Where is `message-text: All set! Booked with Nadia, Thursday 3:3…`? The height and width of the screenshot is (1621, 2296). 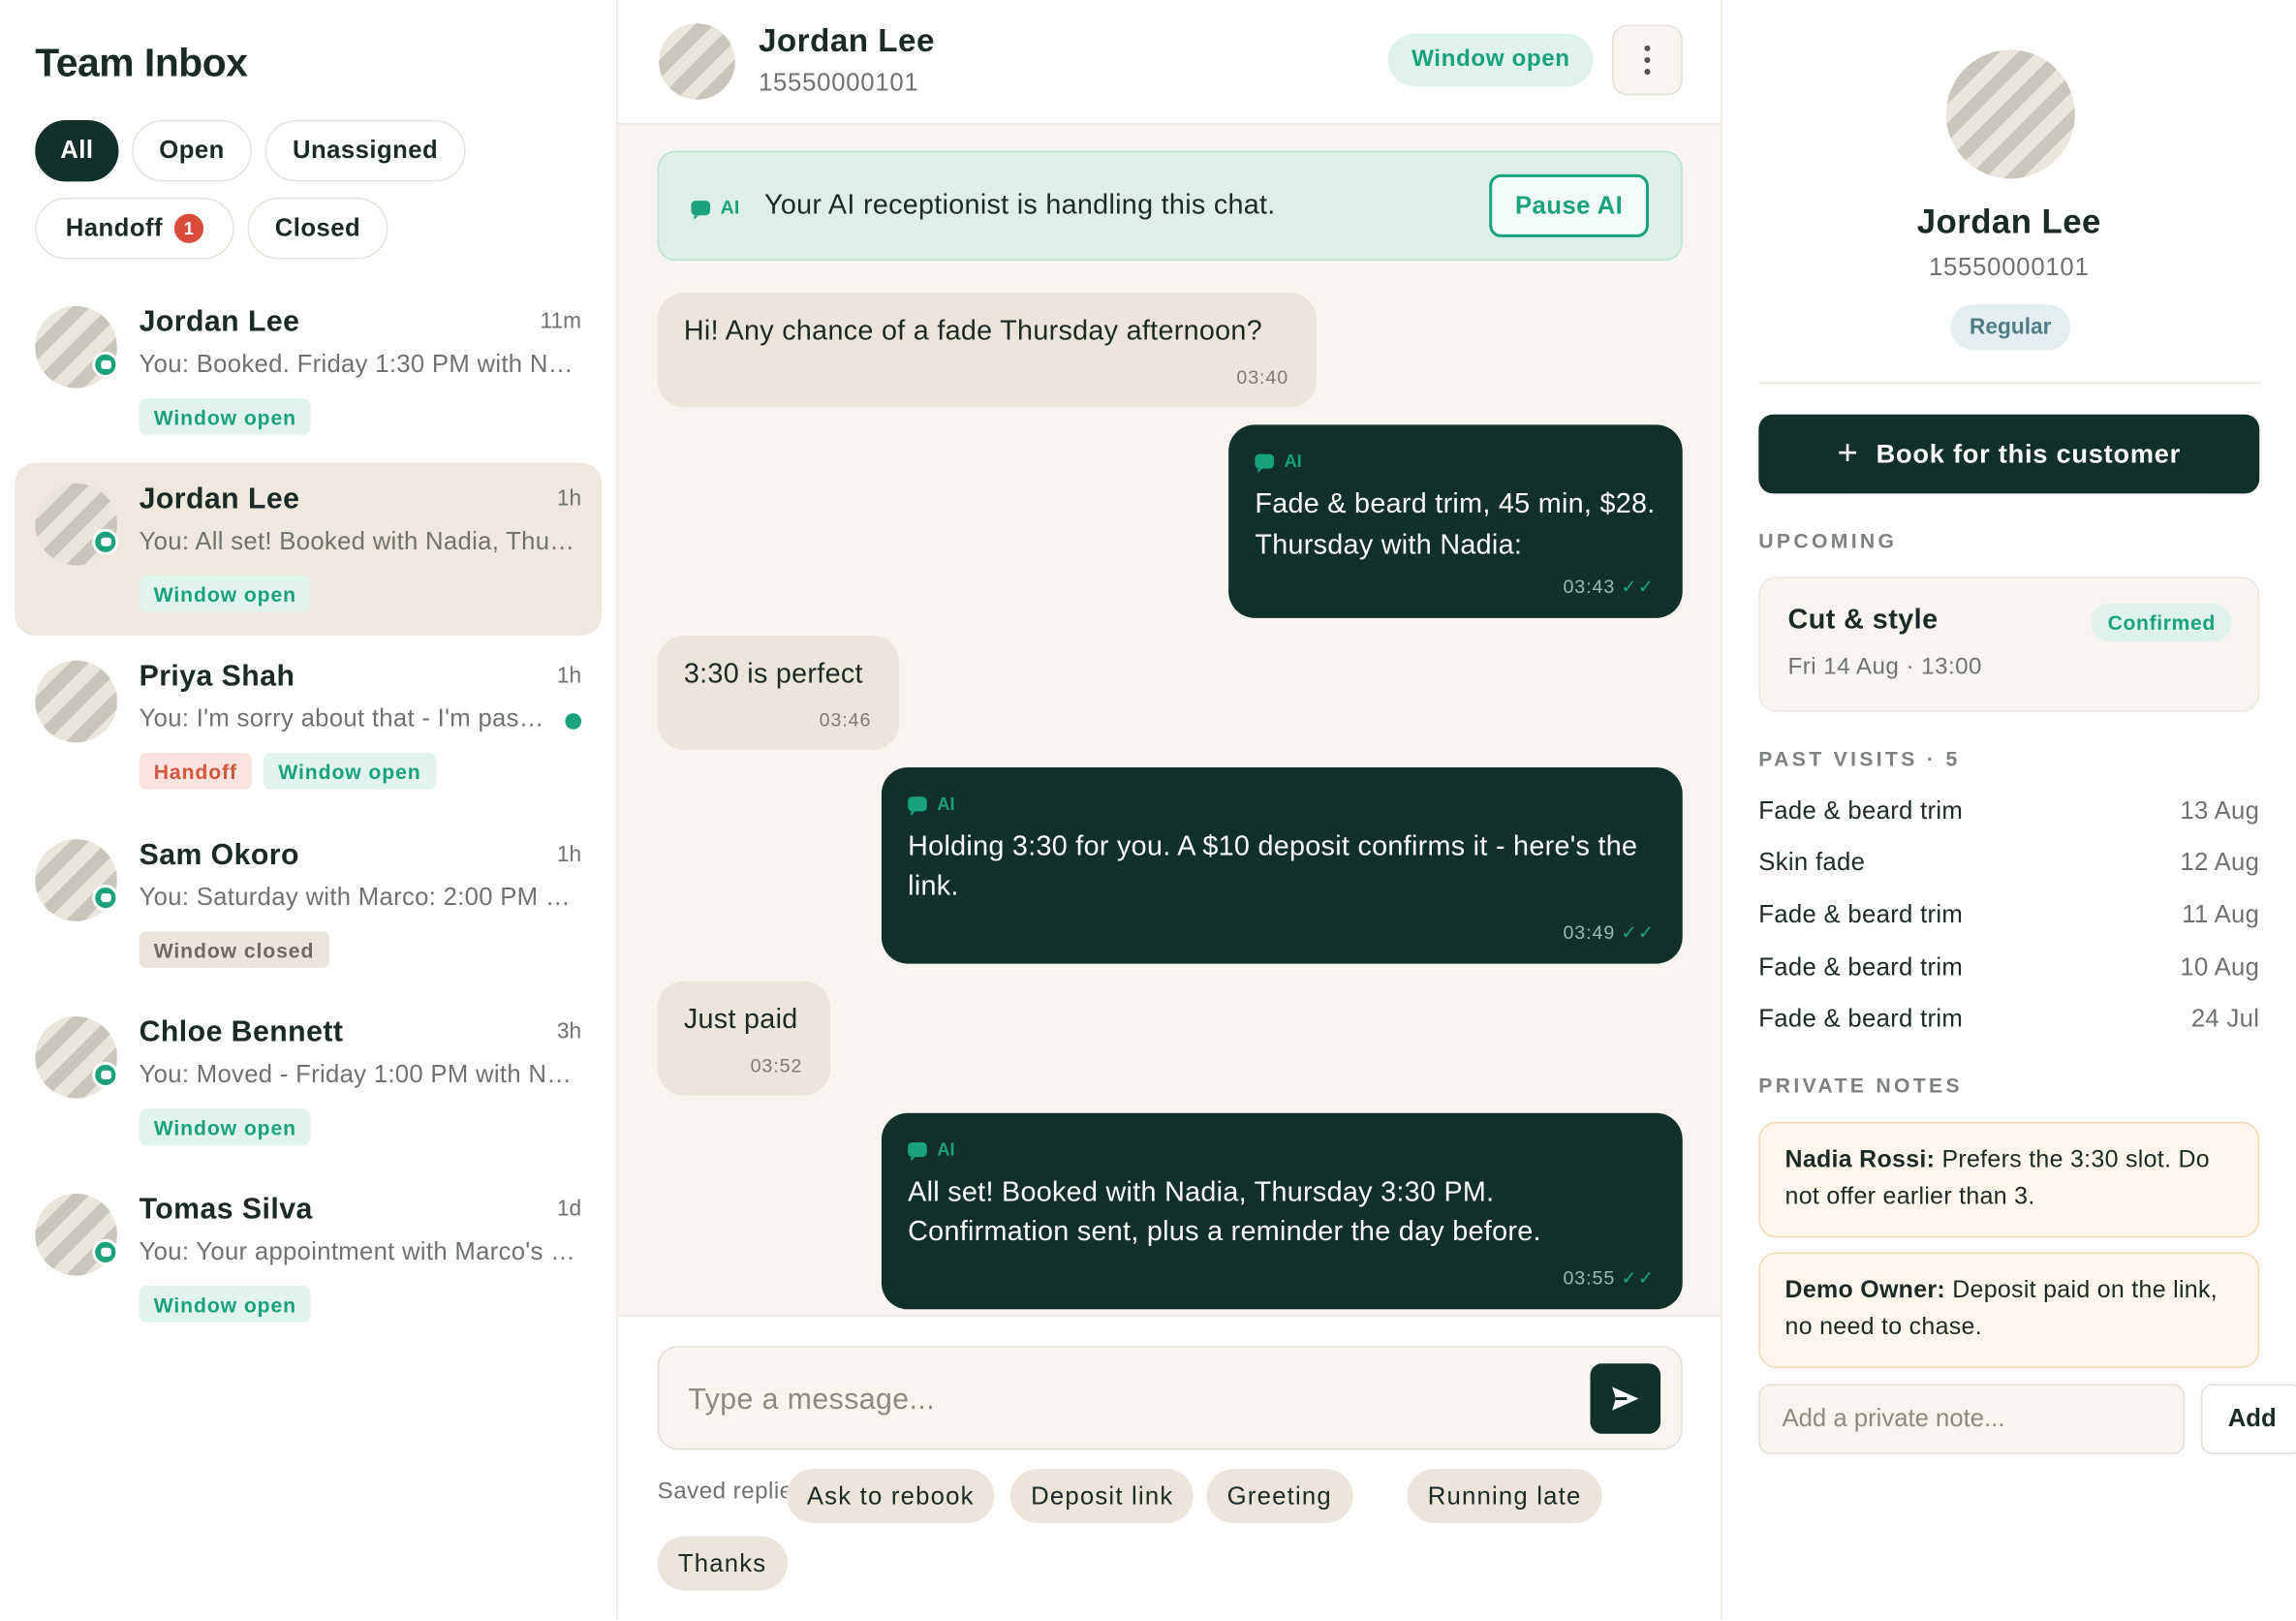
message-text: All set! Booked with Nadia, Thursday 3:3… is located at coordinates (1224, 1212).